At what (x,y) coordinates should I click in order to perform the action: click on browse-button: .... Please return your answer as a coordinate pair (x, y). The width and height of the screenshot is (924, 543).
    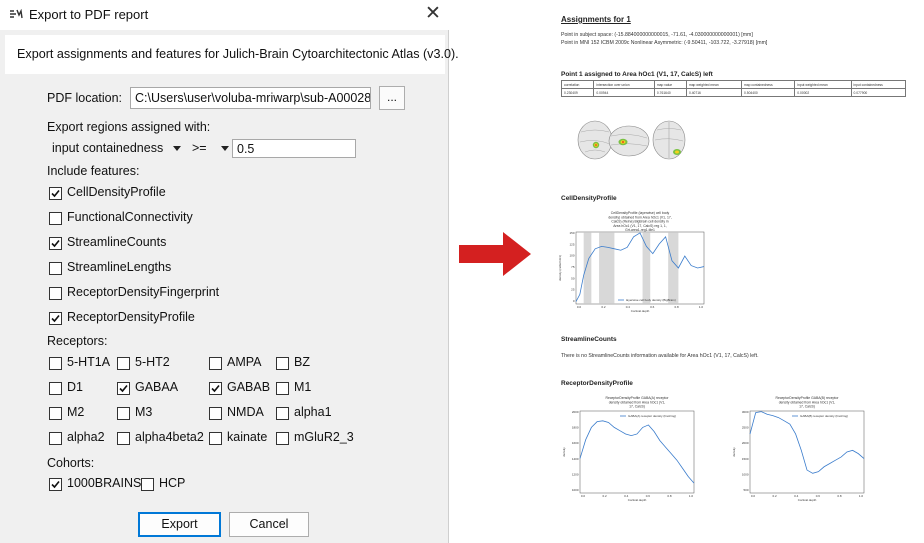
    Looking at the image, I should click on (392, 98).